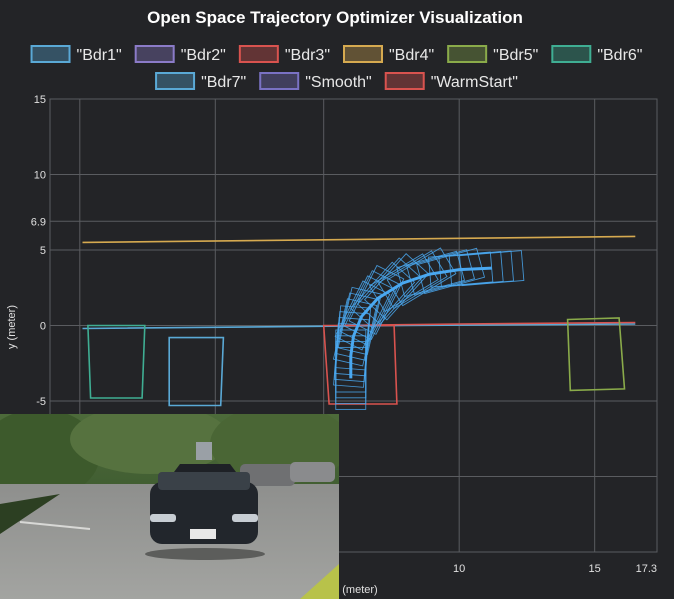 This screenshot has width=674, height=599. Describe the element at coordinates (12, 327) in the screenshot. I see `y-axis-label: y (meter)` at that location.